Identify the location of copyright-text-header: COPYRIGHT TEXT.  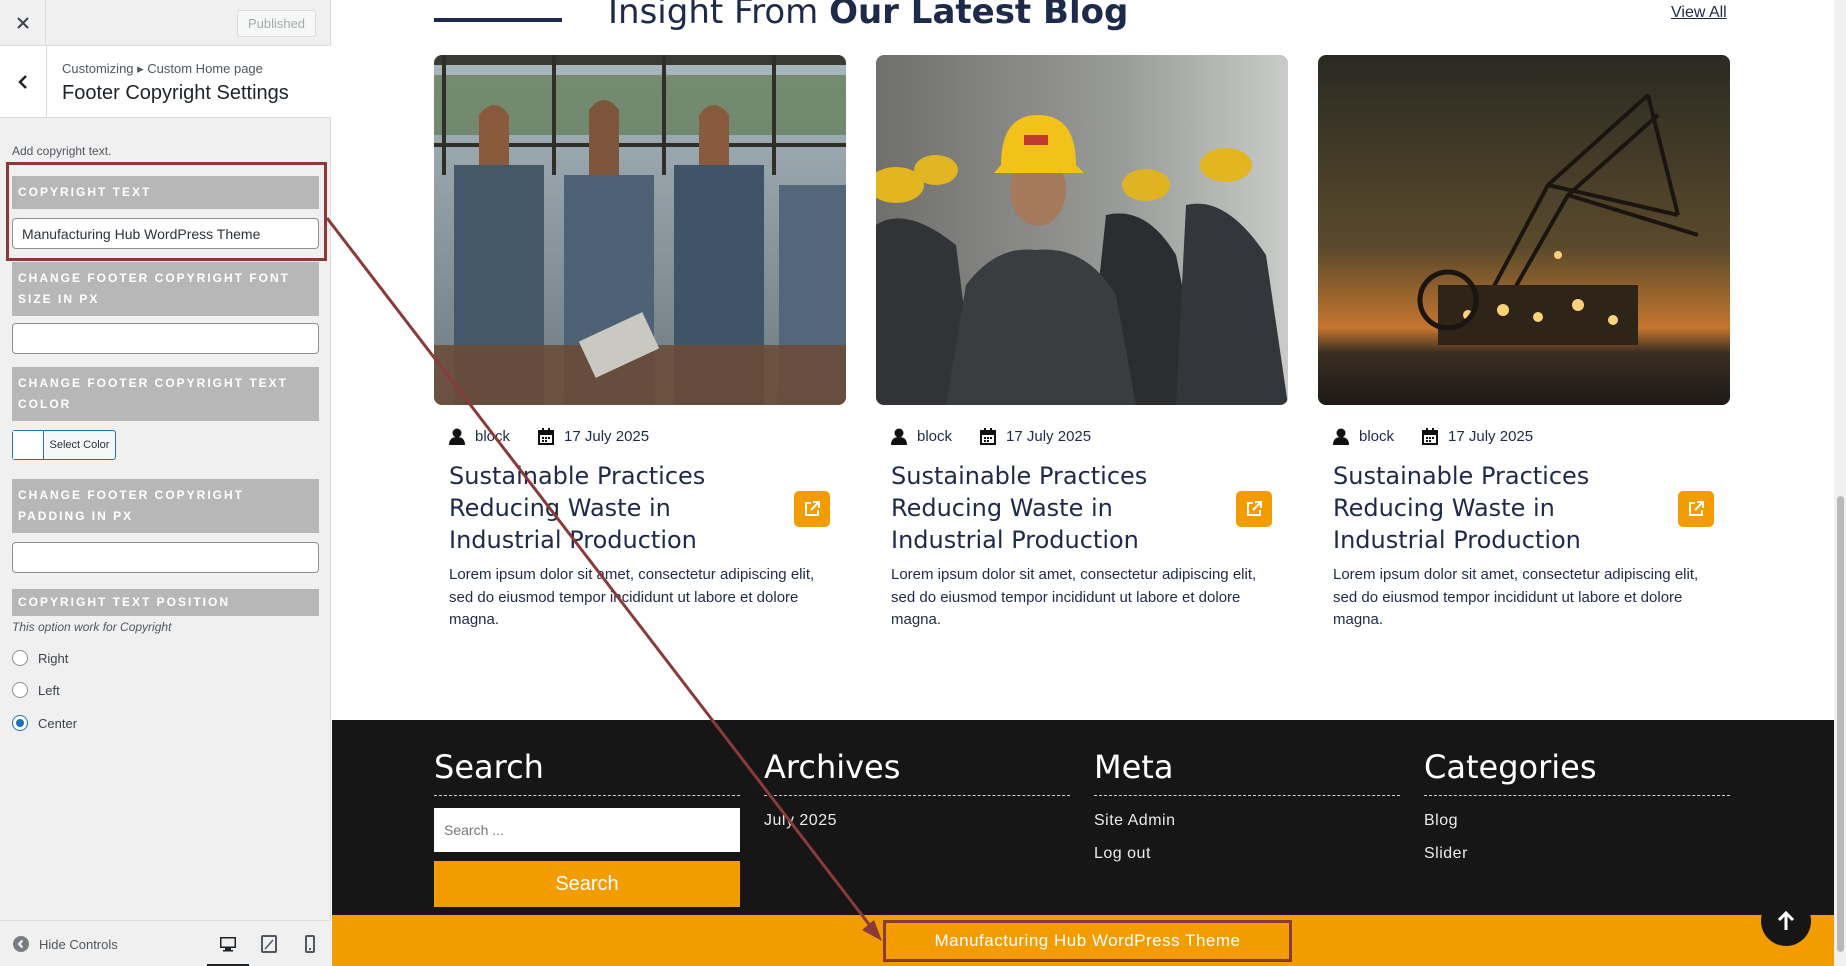
(165, 192).